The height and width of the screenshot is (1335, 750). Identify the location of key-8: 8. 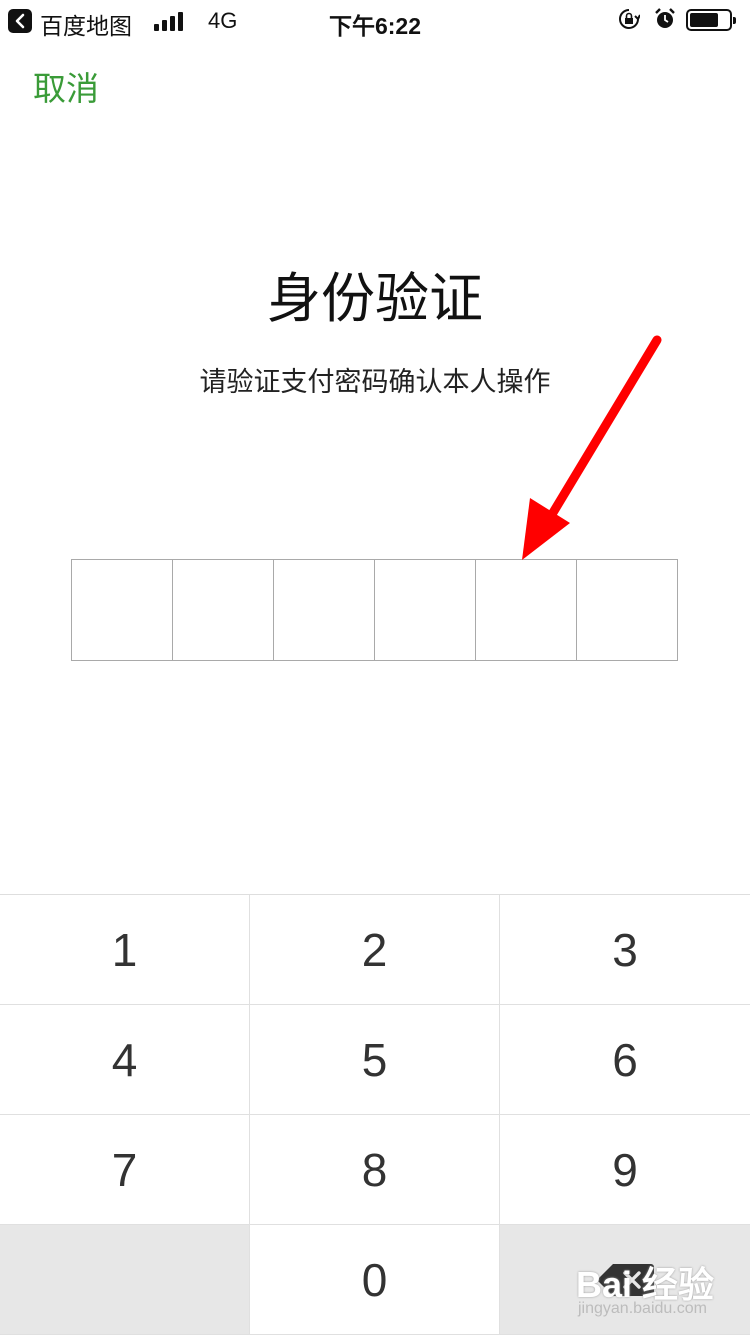
(375, 1170).